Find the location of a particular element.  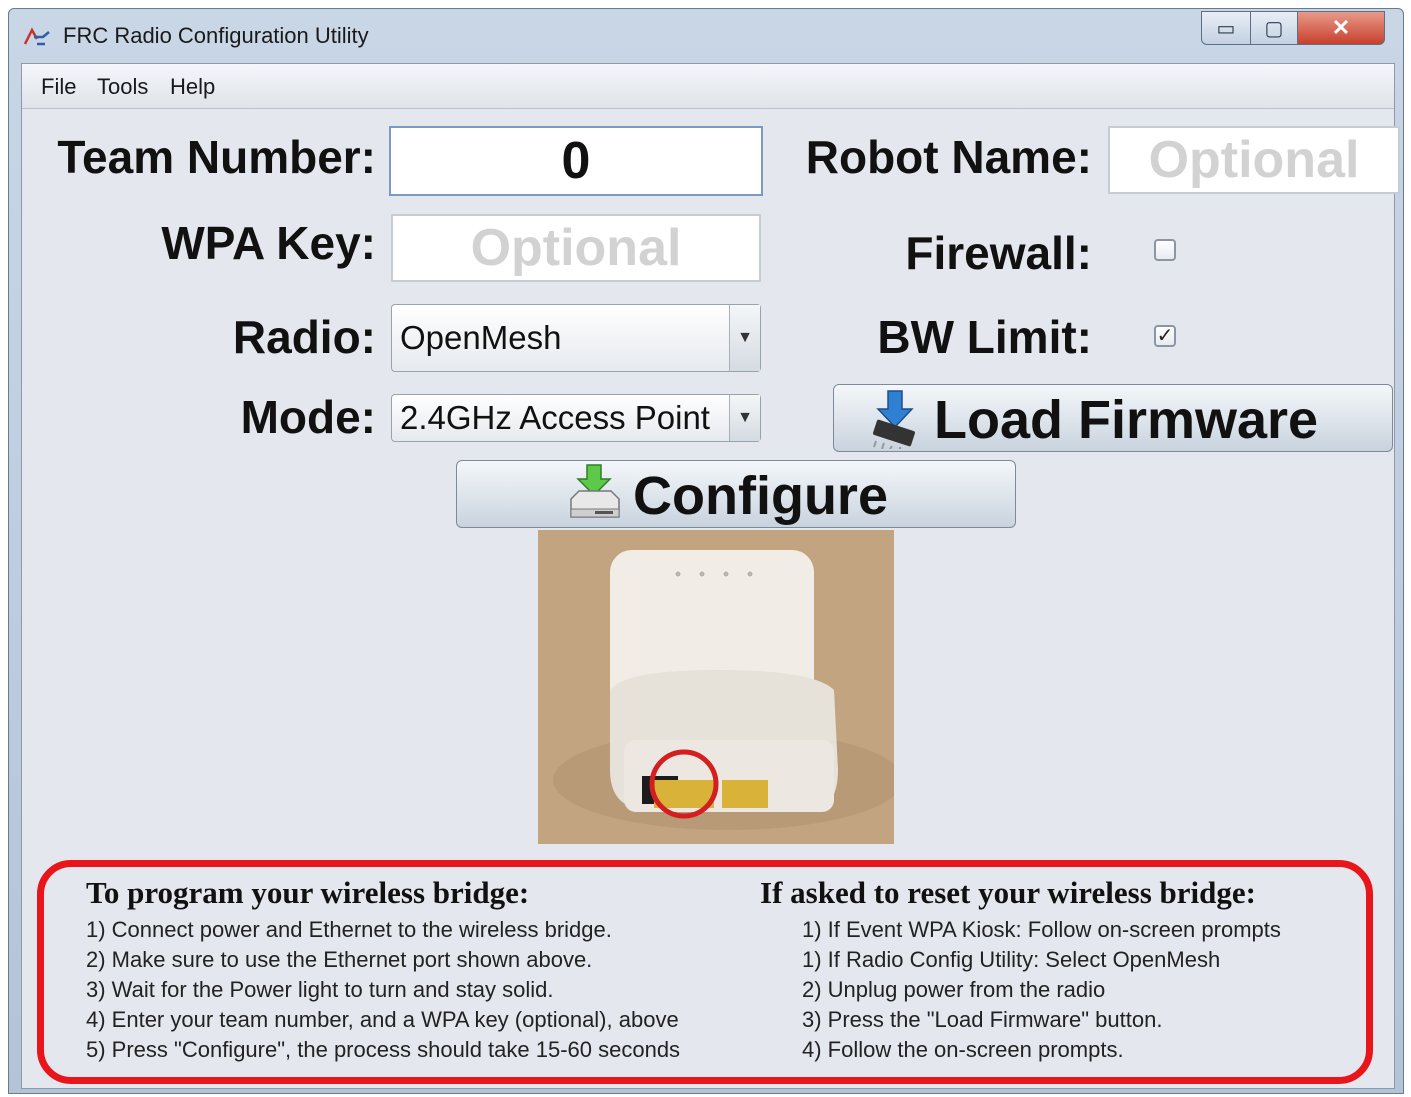

radio-photo is located at coordinates (716, 687).